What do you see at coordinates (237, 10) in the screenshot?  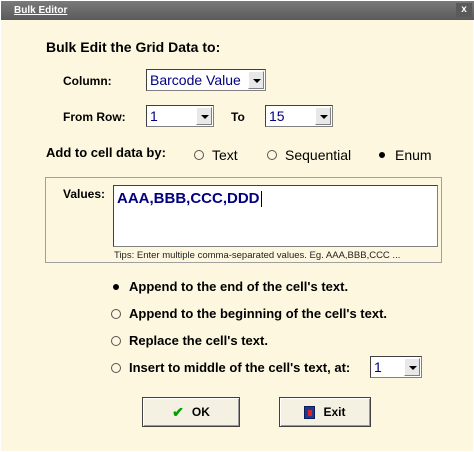 I see `title-bar: Bulk Editor x` at bounding box center [237, 10].